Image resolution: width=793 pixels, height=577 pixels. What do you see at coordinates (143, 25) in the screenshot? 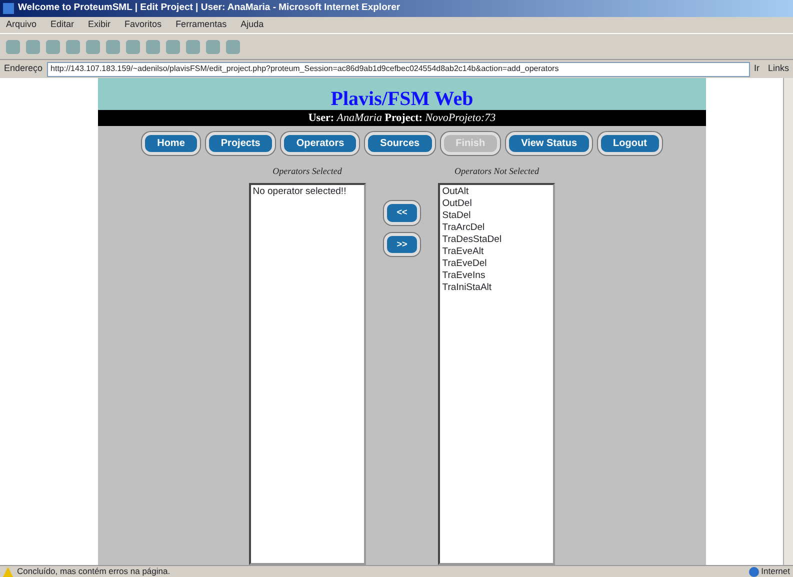
I see `menu-item: Favoritos` at bounding box center [143, 25].